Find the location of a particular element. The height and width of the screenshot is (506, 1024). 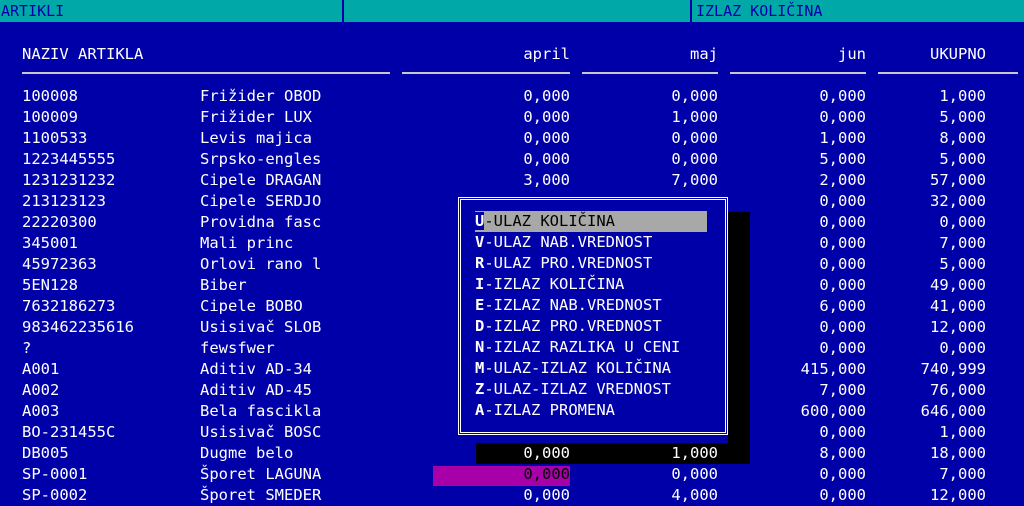

menu-item-u: U-ULAZ KOLIČINA is located at coordinates (591, 221).